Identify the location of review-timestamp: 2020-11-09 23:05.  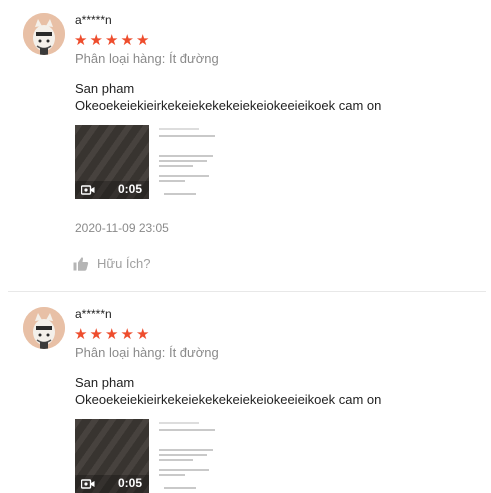
(122, 228).